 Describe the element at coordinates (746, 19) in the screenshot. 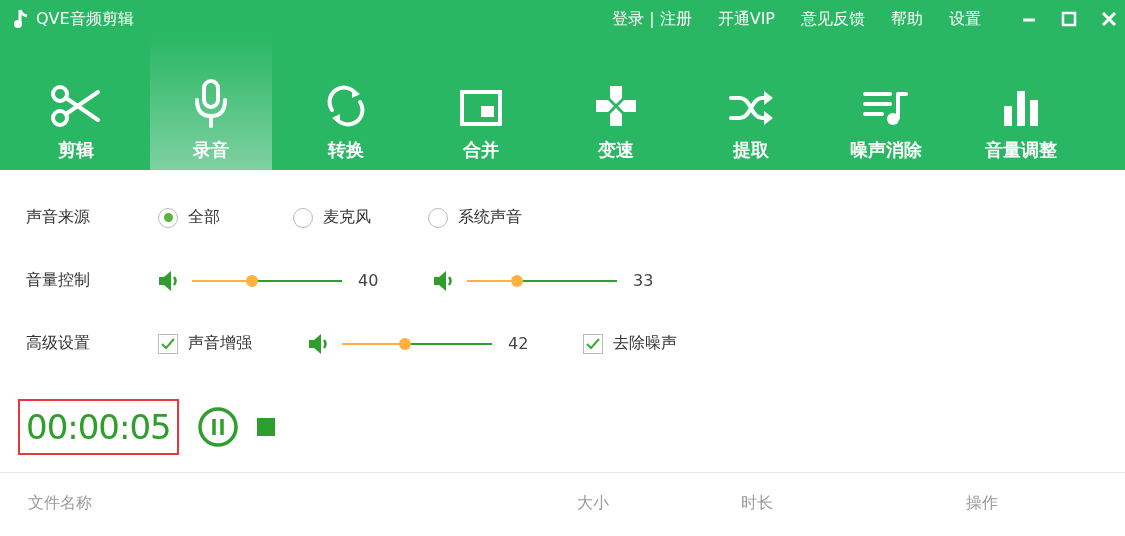

I see `menu-link: 开通VIP` at that location.